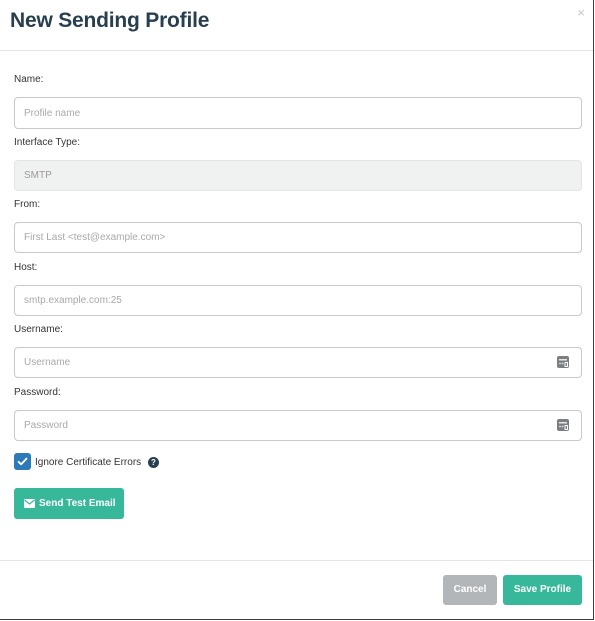 The height and width of the screenshot is (621, 595). What do you see at coordinates (88, 462) in the screenshot?
I see `ignore-cert-label: Ignore Certificate Errors` at bounding box center [88, 462].